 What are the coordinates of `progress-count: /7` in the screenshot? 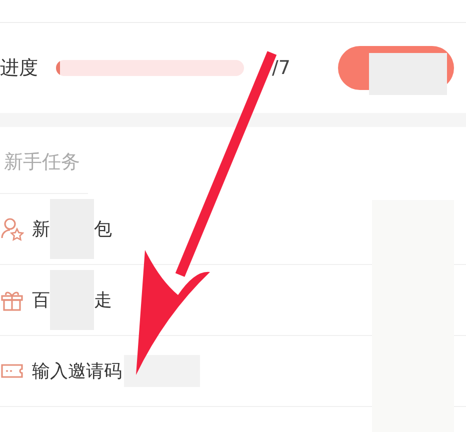 It's located at (281, 68).